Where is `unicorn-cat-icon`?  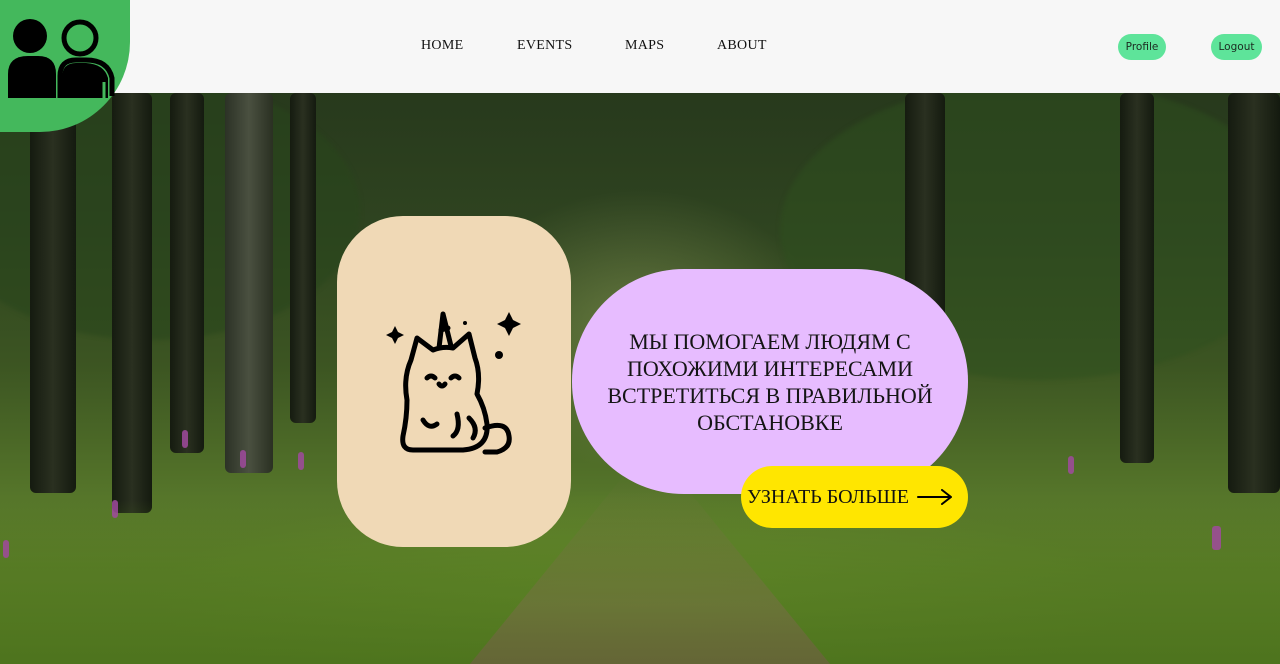
unicorn-cat-icon is located at coordinates (453, 383).